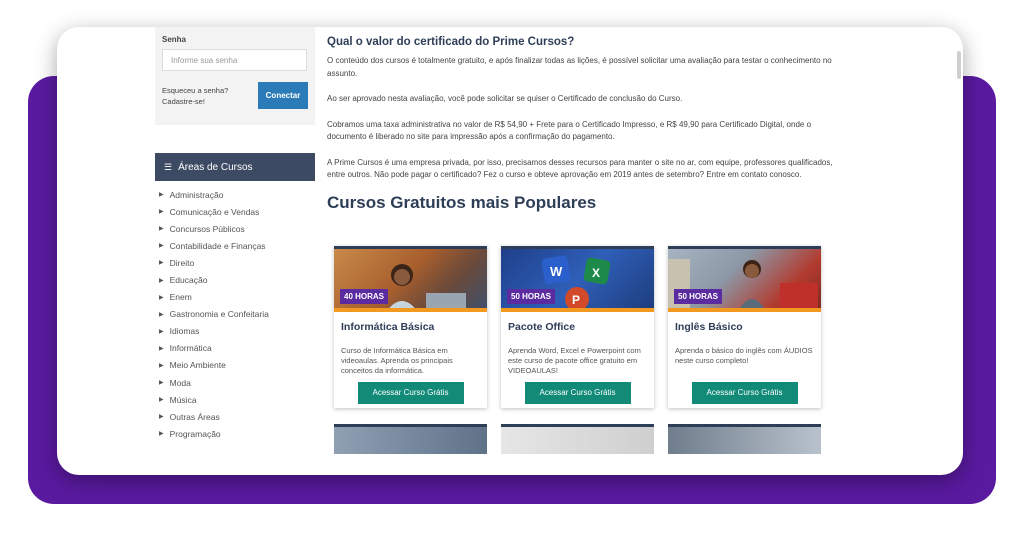 Image resolution: width=1024 pixels, height=536 pixels. I want to click on course-title: Pacote Office, so click(542, 327).